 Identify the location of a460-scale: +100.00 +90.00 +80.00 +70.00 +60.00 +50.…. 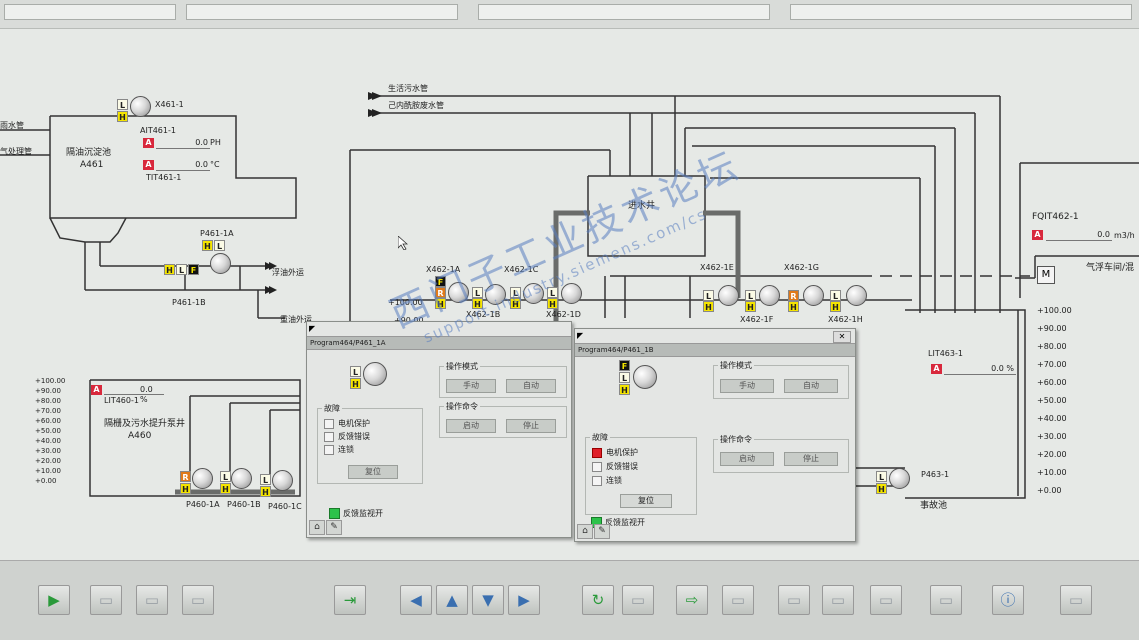
(55, 434).